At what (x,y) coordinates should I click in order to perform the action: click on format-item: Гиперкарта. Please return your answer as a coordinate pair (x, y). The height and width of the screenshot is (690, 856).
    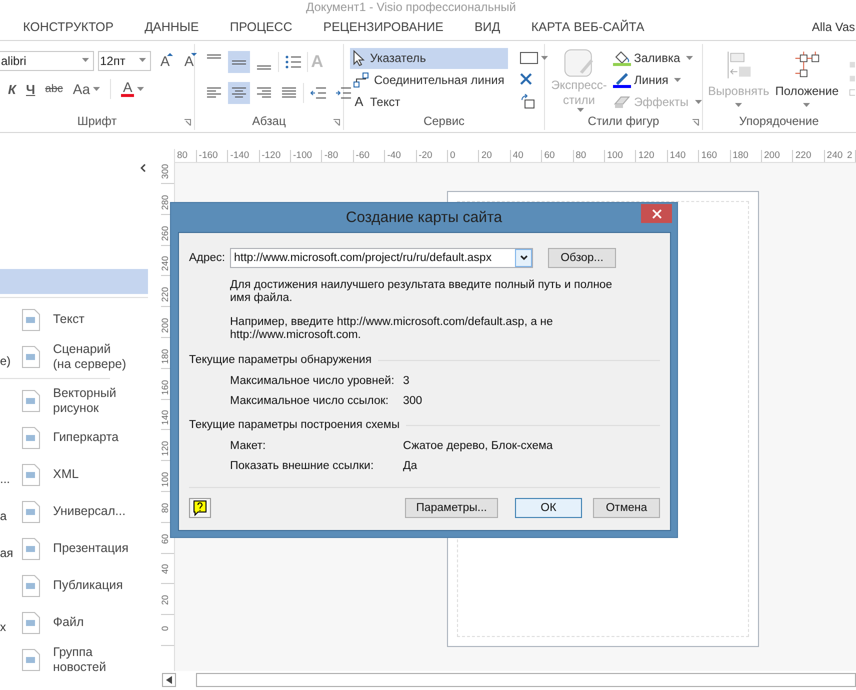
    Looking at the image, I should click on (91, 437).